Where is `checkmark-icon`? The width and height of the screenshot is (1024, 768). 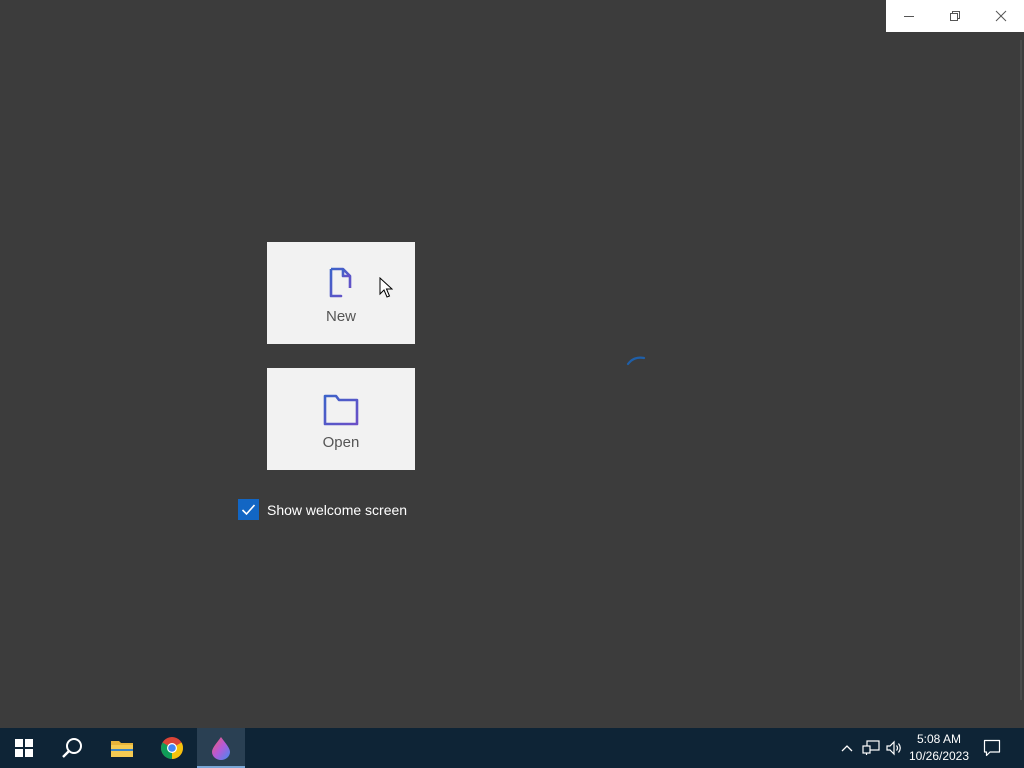 checkmark-icon is located at coordinates (248, 510).